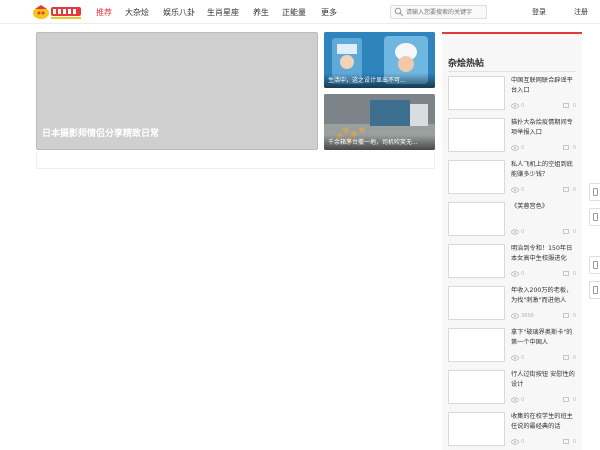 This screenshot has height=450, width=600. I want to click on hot-post-item: 收集的在校学生的班主任说的最经典的话 0 0, so click(513, 431).